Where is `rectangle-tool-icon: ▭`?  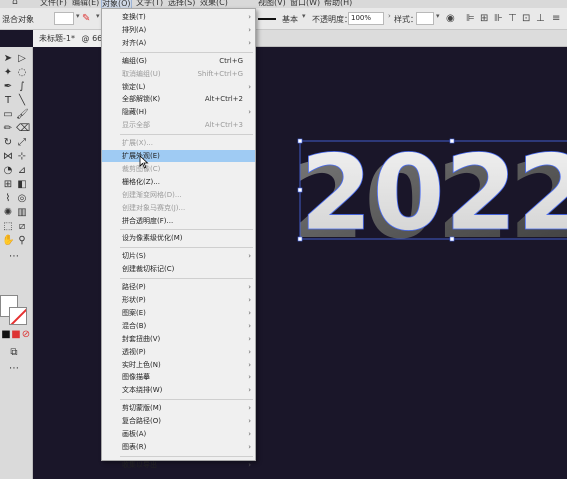
rectangle-tool-icon: ▭ is located at coordinates (8, 115).